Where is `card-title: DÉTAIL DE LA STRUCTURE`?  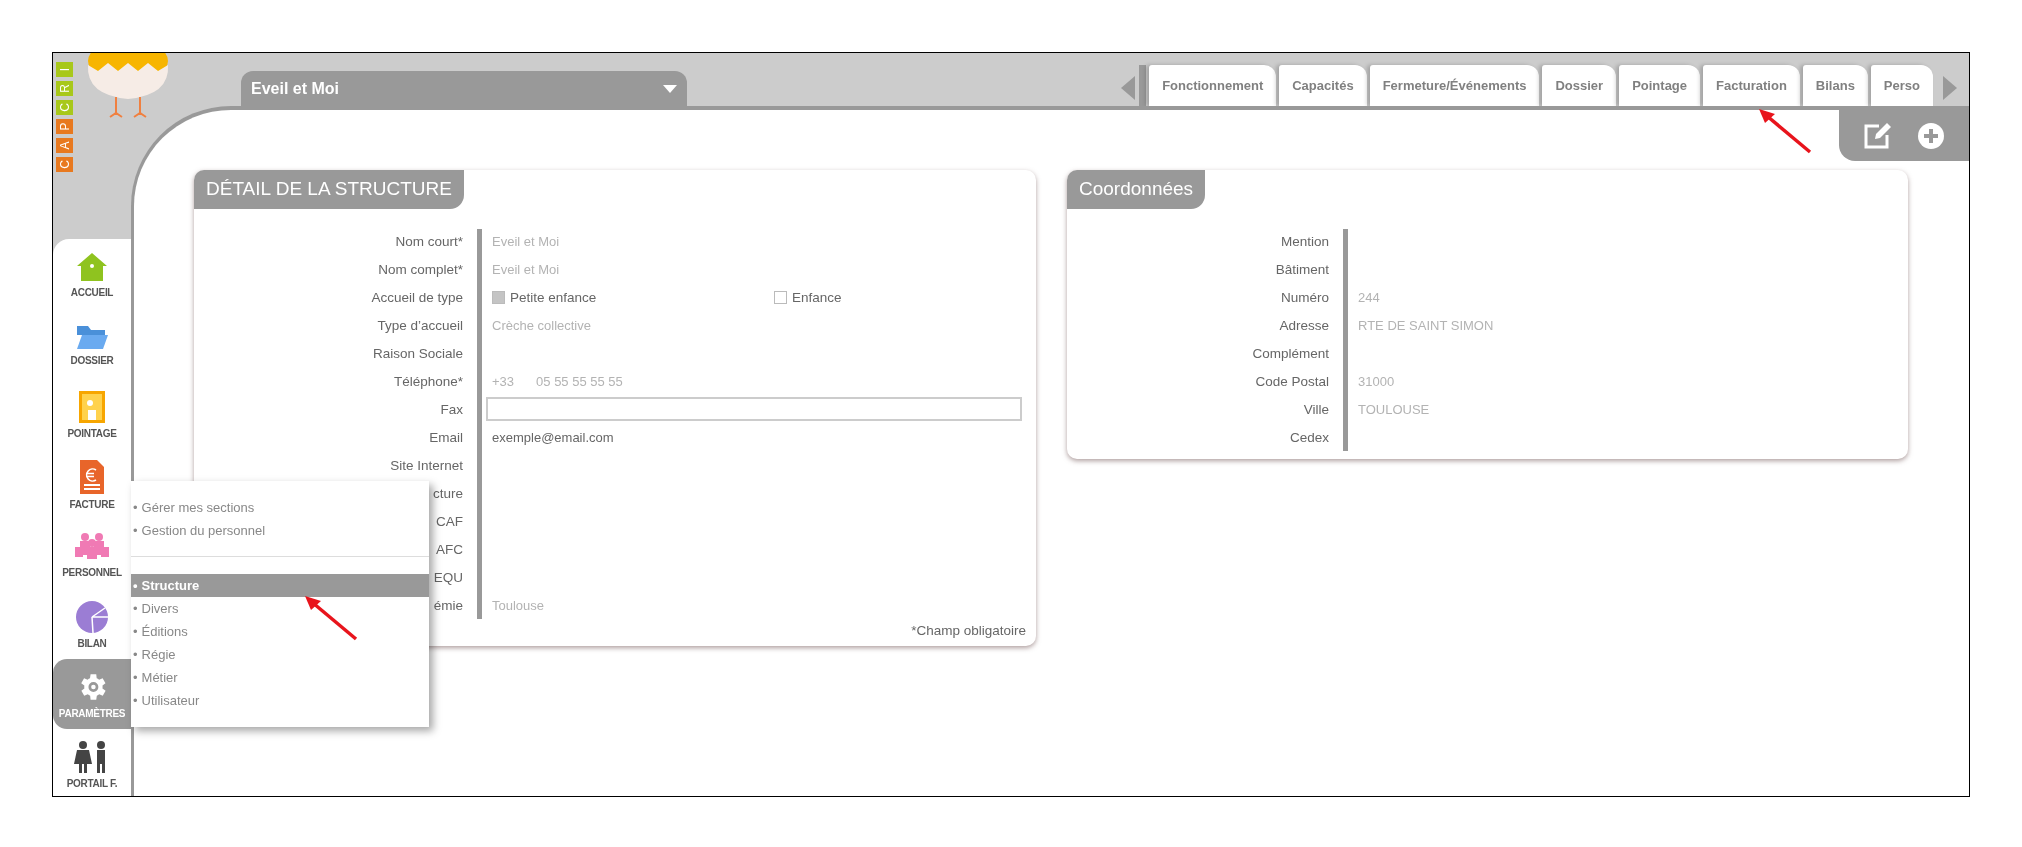
card-title: DÉTAIL DE LA STRUCTURE is located at coordinates (329, 189).